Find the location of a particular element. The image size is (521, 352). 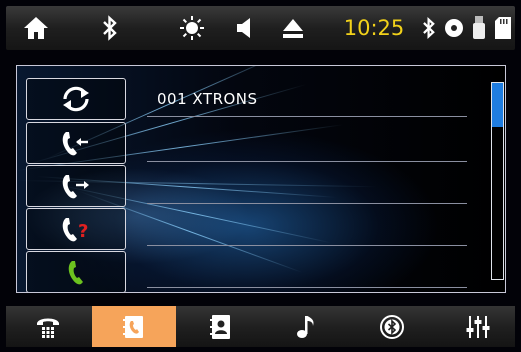

outgoing-calls-button is located at coordinates (76, 186).